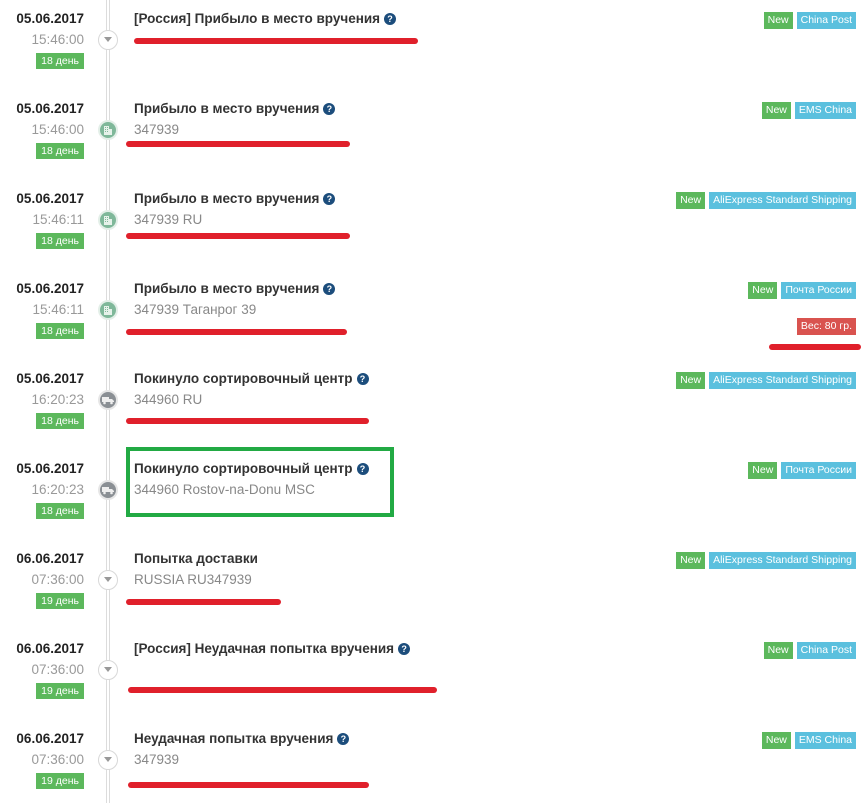 The width and height of the screenshot is (868, 810). Describe the element at coordinates (195, 309) in the screenshot. I see `event-location: 347939 Таганрог 39` at that location.